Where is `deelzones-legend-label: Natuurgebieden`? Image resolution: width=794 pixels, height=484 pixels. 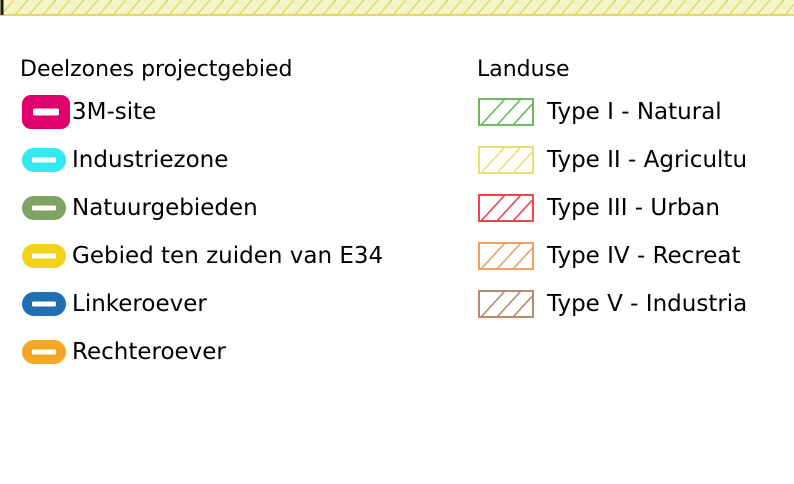 deelzones-legend-label: Natuurgebieden is located at coordinates (165, 208).